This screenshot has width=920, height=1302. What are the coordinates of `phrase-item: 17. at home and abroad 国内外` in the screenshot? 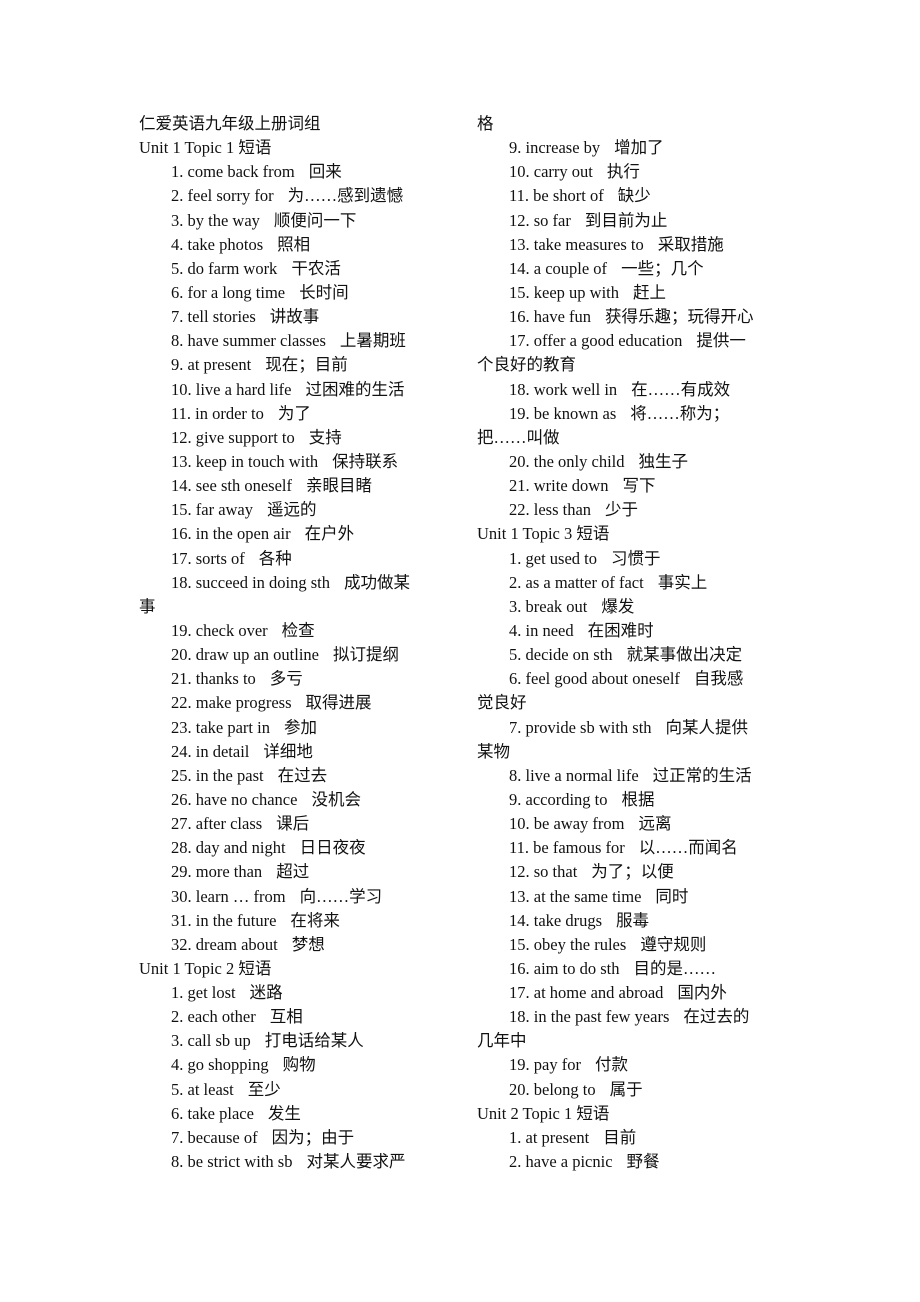 It's located at (632, 993).